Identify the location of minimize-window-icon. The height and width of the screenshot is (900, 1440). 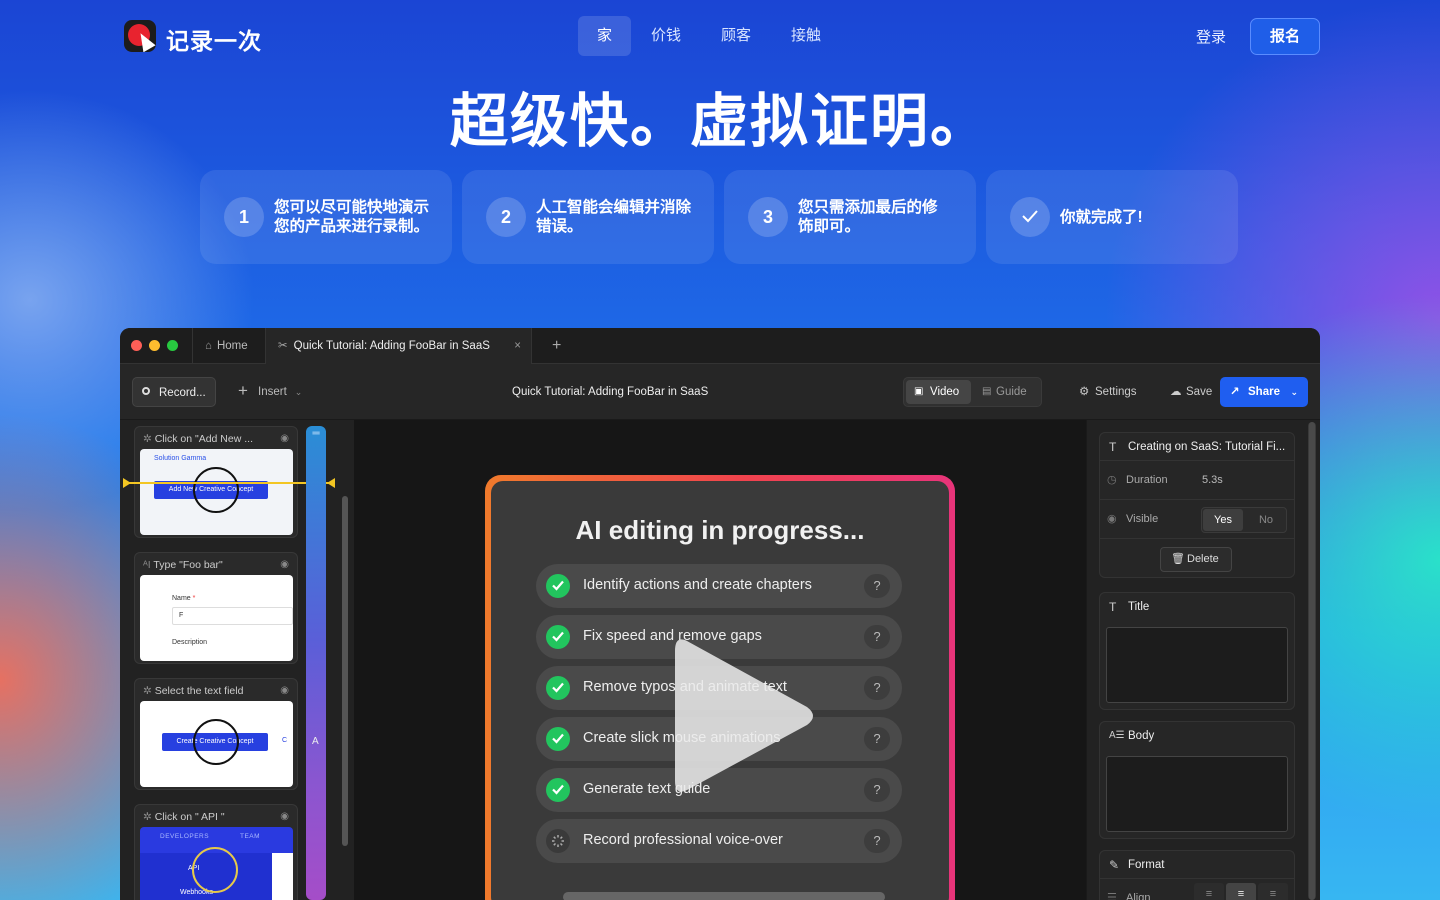
(154, 345).